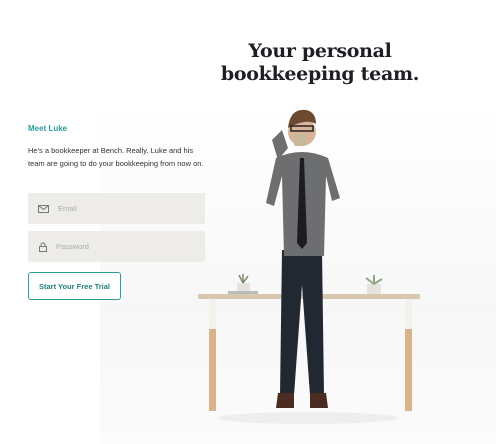 The image size is (496, 444). What do you see at coordinates (374, 289) in the screenshot?
I see `plant-pot` at bounding box center [374, 289].